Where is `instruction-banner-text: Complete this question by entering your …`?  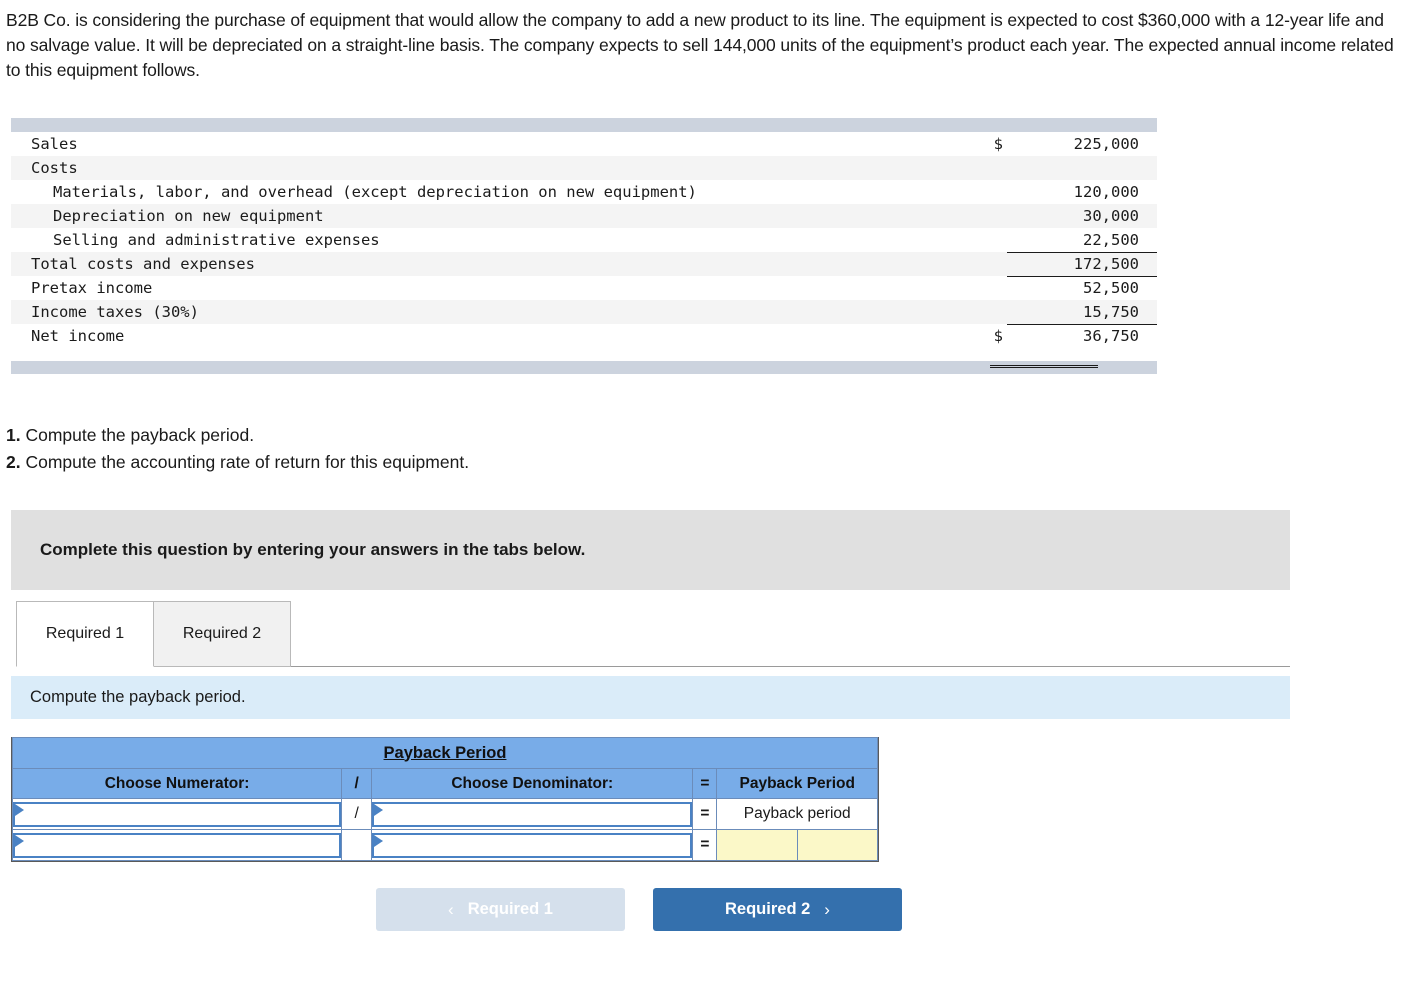 instruction-banner-text: Complete this question by entering your … is located at coordinates (313, 549).